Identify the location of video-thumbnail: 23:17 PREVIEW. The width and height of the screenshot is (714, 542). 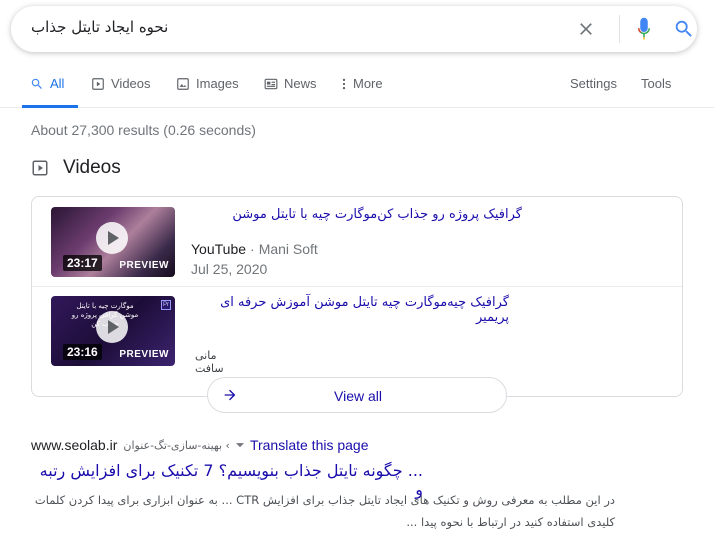
(113, 242).